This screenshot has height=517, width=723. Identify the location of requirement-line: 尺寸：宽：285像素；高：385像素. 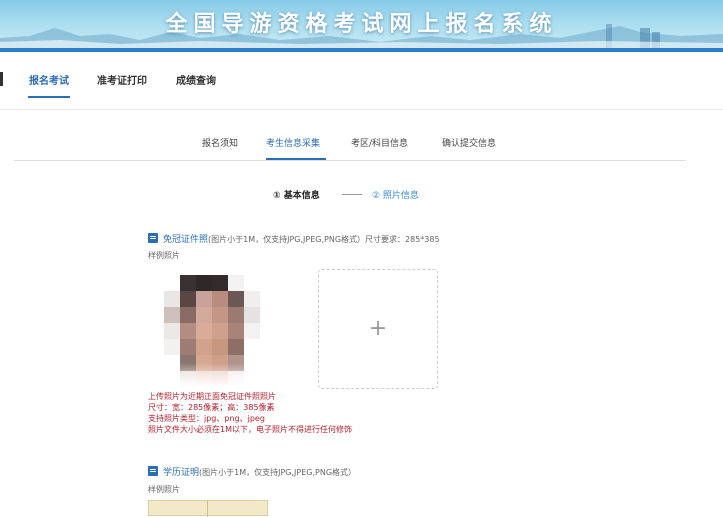
(211, 407).